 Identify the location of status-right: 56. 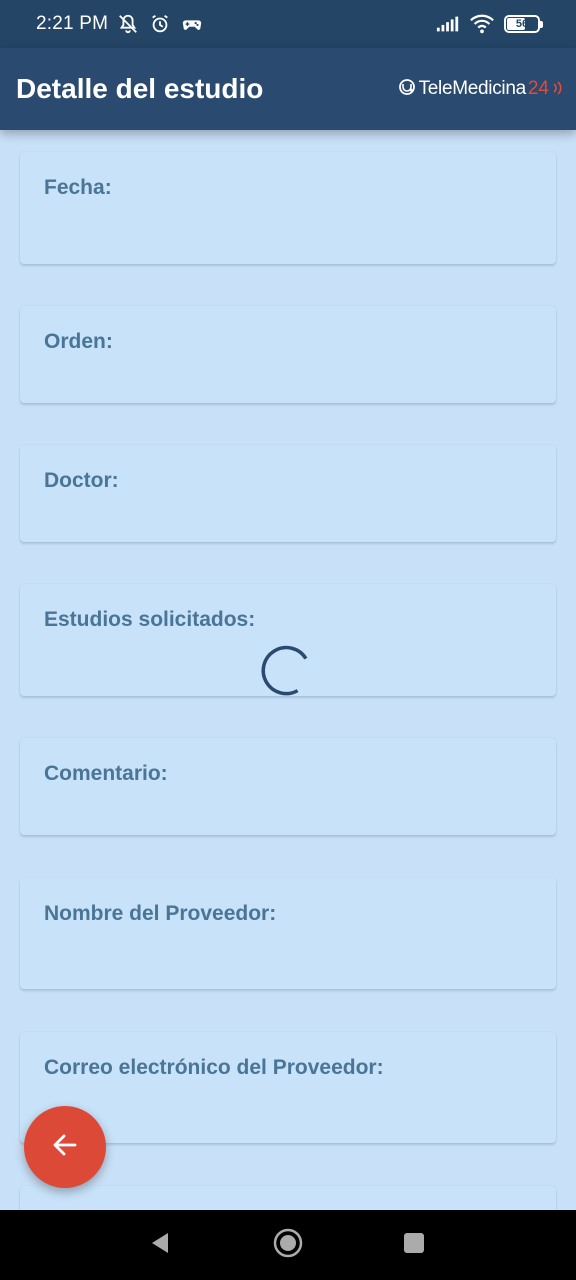
(489, 24).